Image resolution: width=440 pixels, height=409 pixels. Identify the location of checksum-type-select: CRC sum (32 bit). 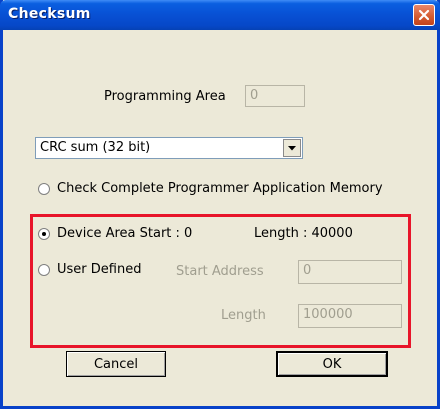
(169, 148).